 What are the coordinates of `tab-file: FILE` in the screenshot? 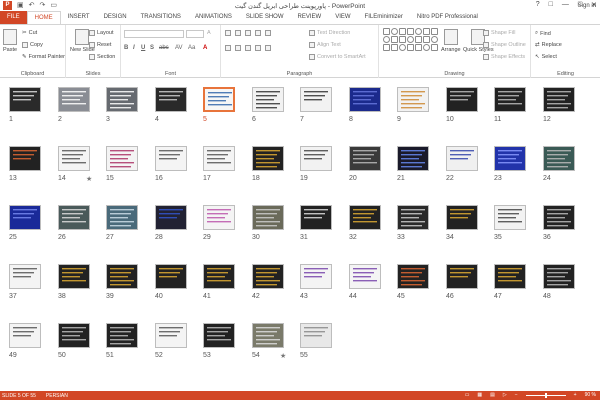 It's located at (13, 17).